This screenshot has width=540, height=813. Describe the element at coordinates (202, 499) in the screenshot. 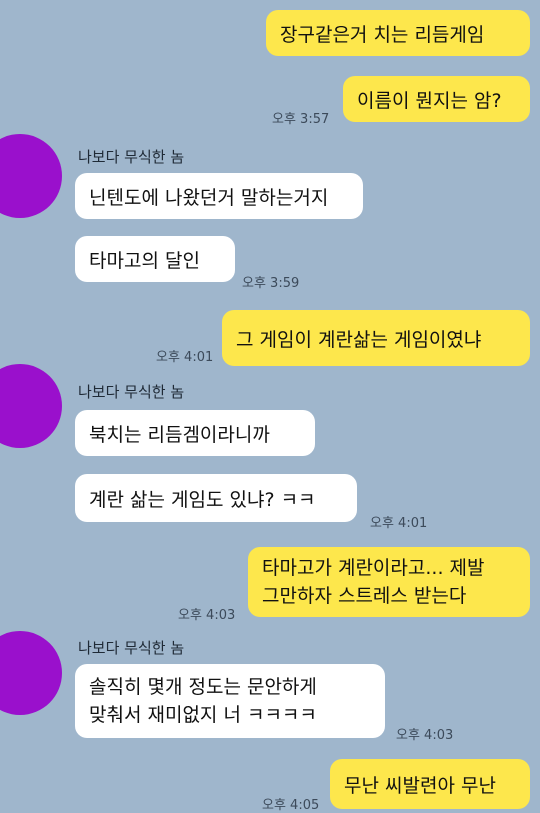

I see `message-text: 계란 삶는 게임도 있냐? ㅋㅋ` at that location.